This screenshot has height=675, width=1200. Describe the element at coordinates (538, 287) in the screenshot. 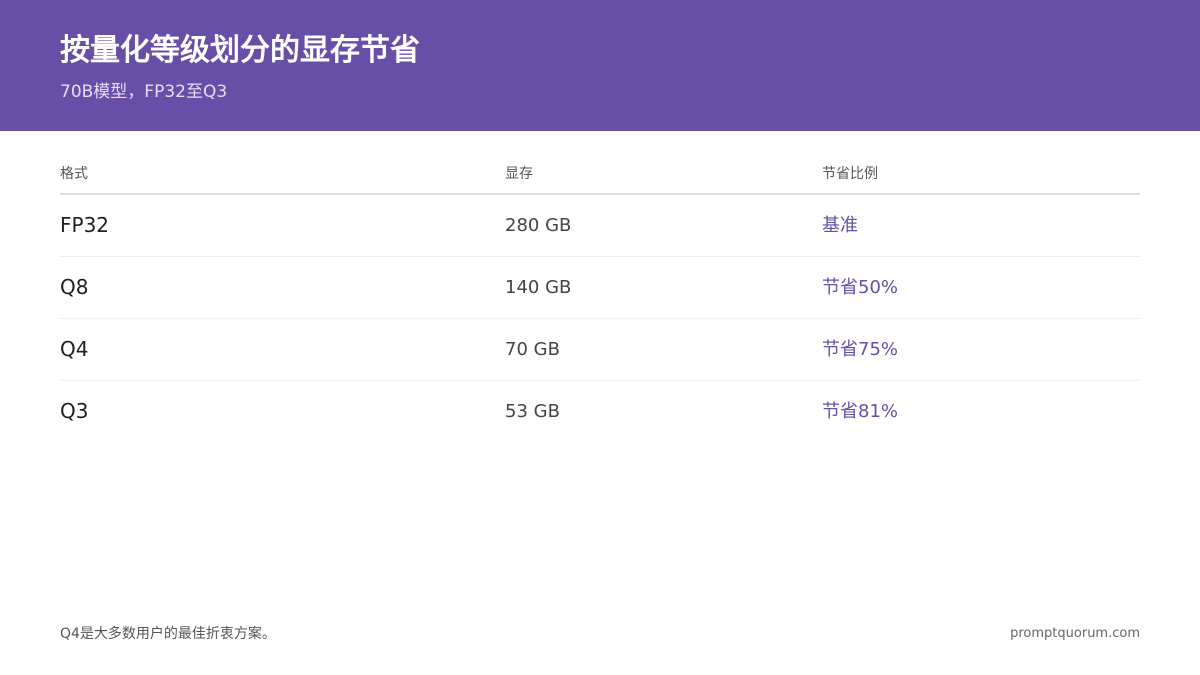

I see `memory-cell: 140 GB` at that location.